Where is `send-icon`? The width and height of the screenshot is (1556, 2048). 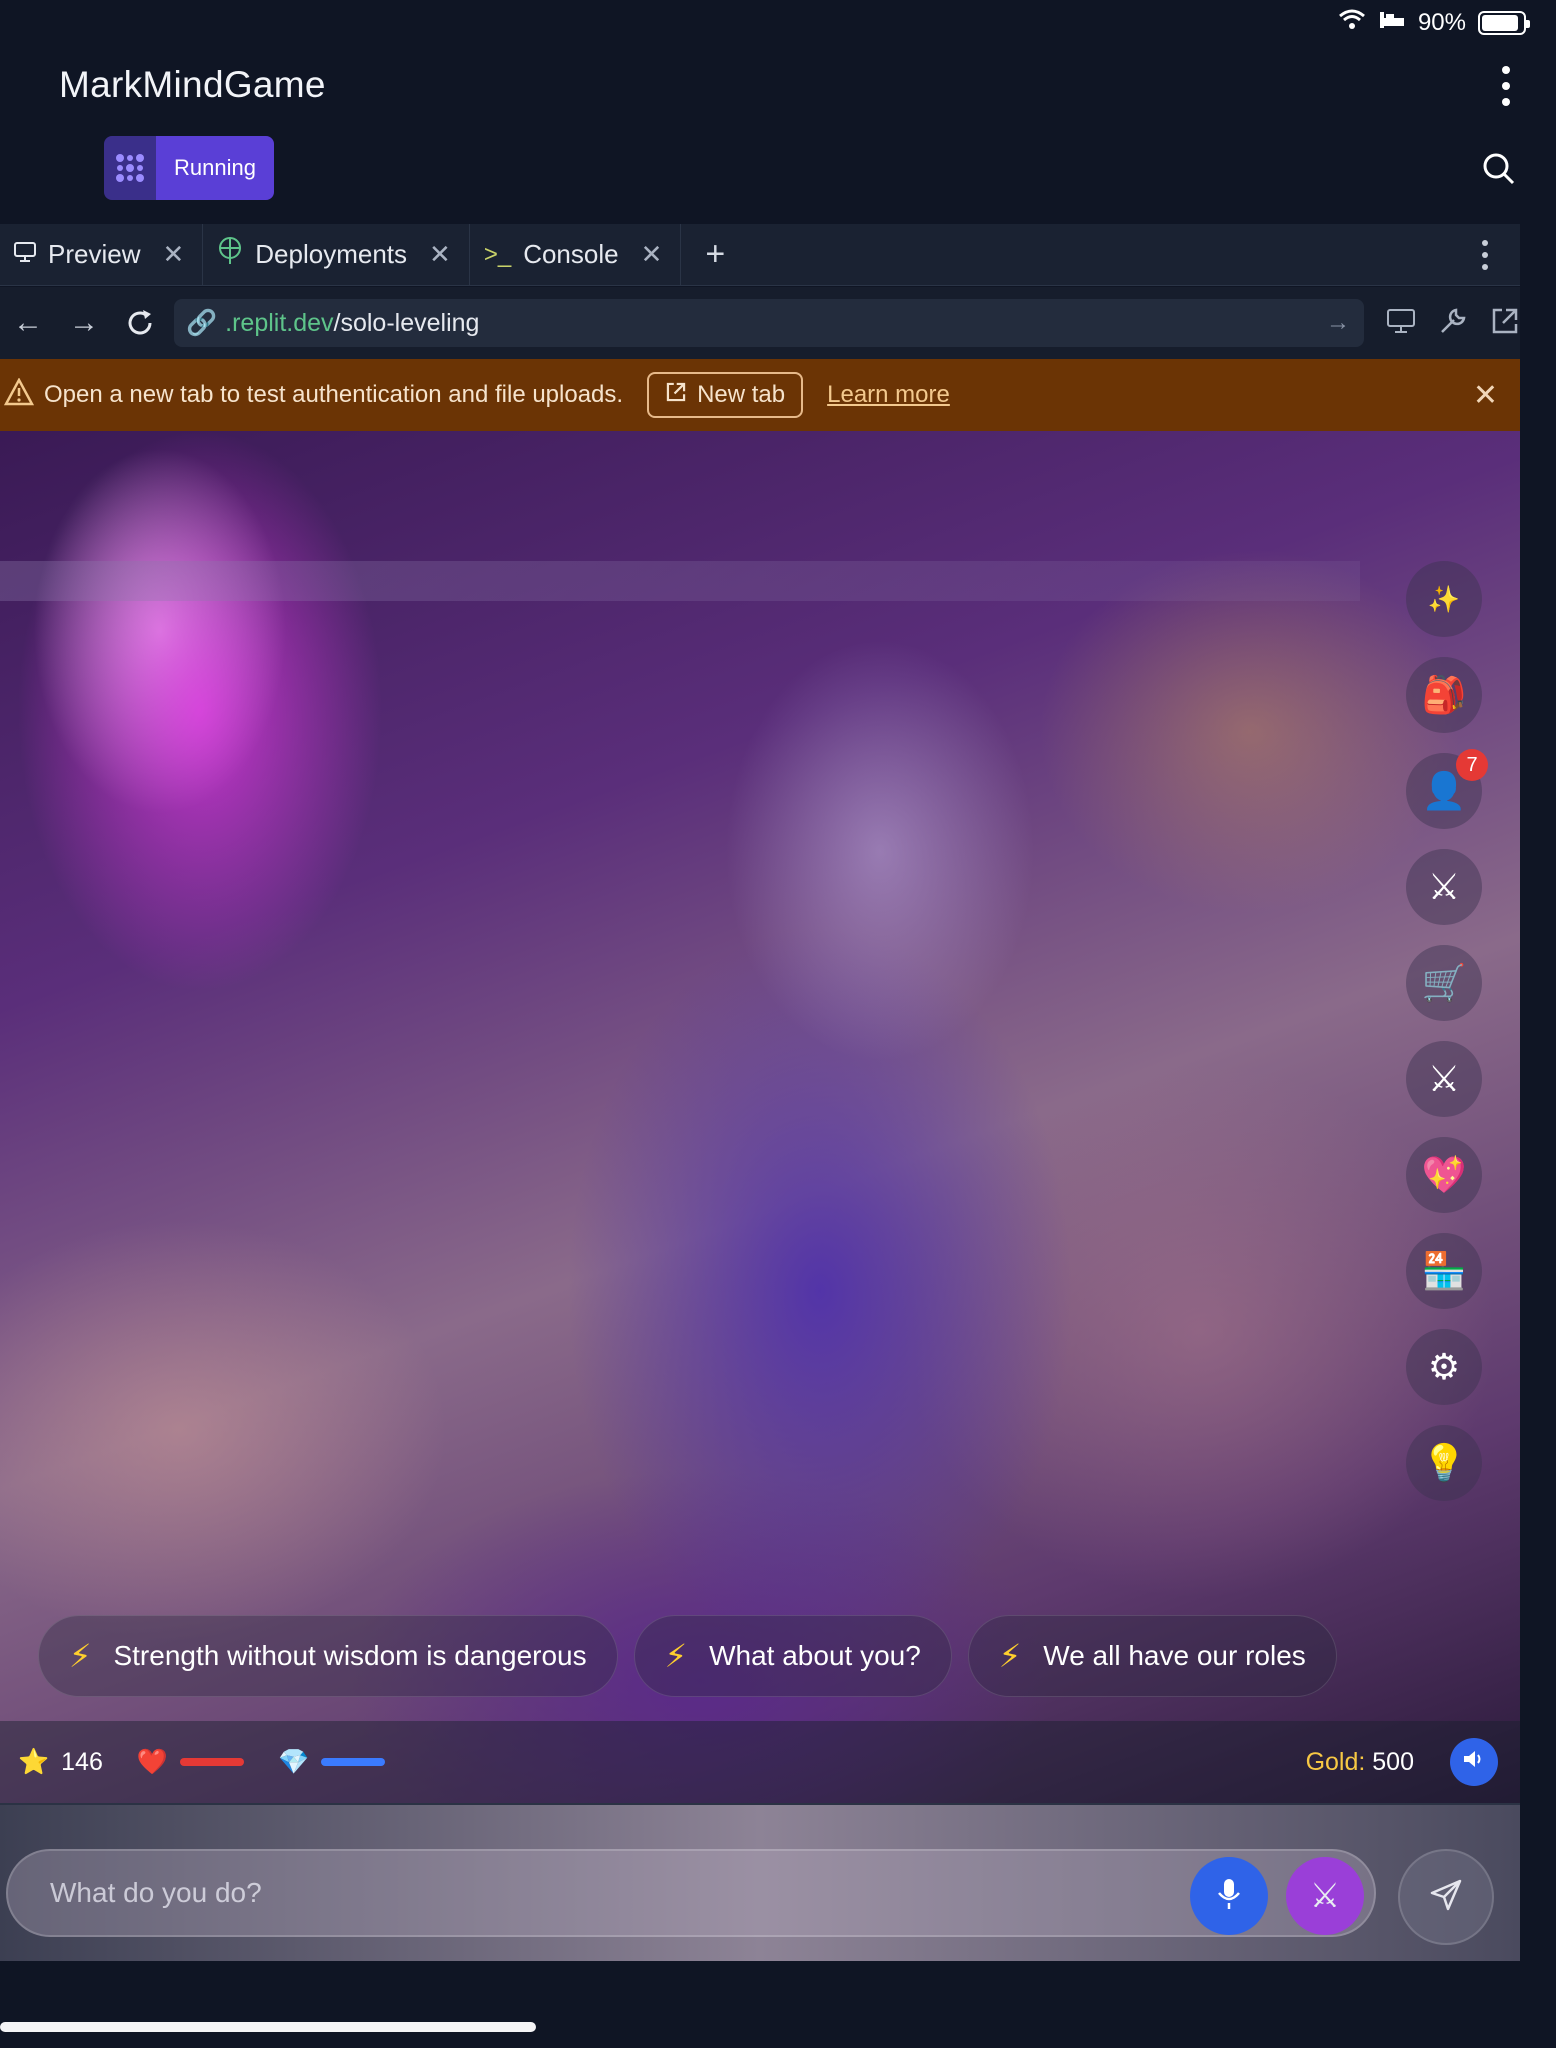
send-icon is located at coordinates (1446, 1897).